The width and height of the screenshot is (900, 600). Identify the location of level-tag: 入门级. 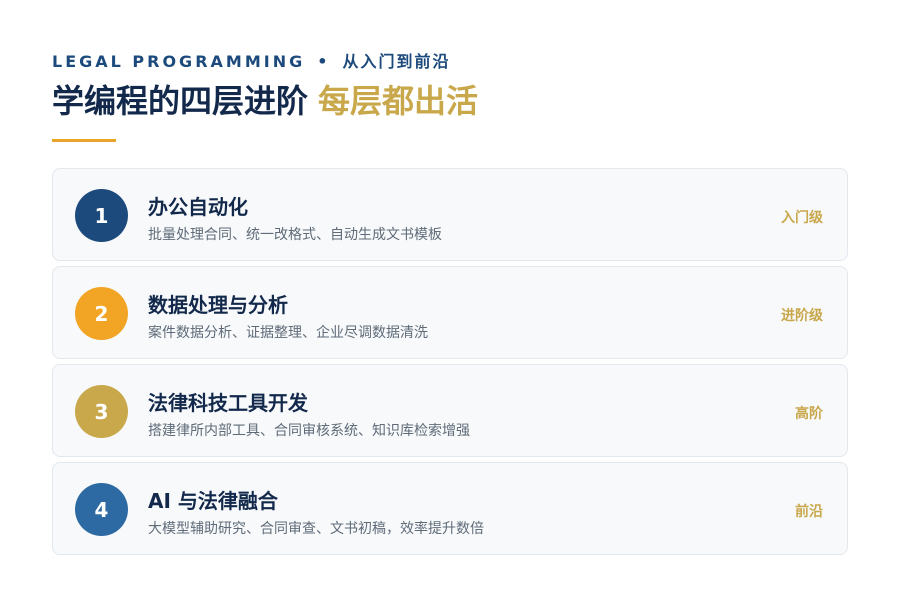
(802, 218).